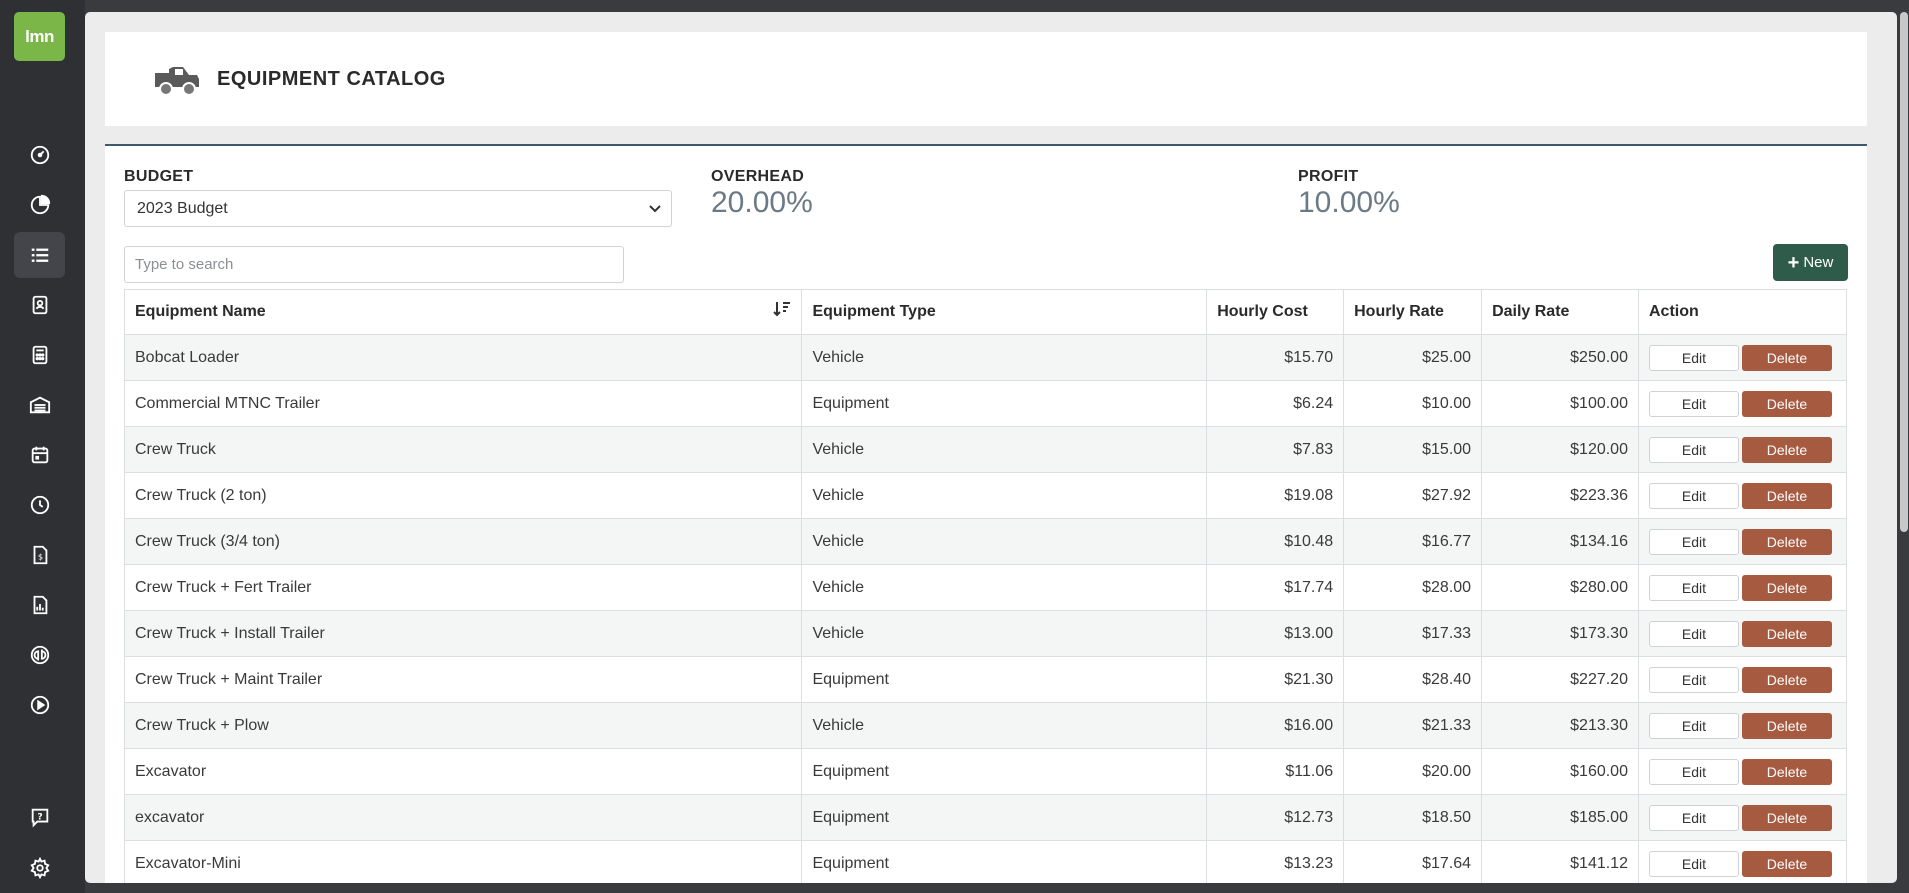  I want to click on column-header-hourly-cost: Hourly Cost, so click(1275, 312).